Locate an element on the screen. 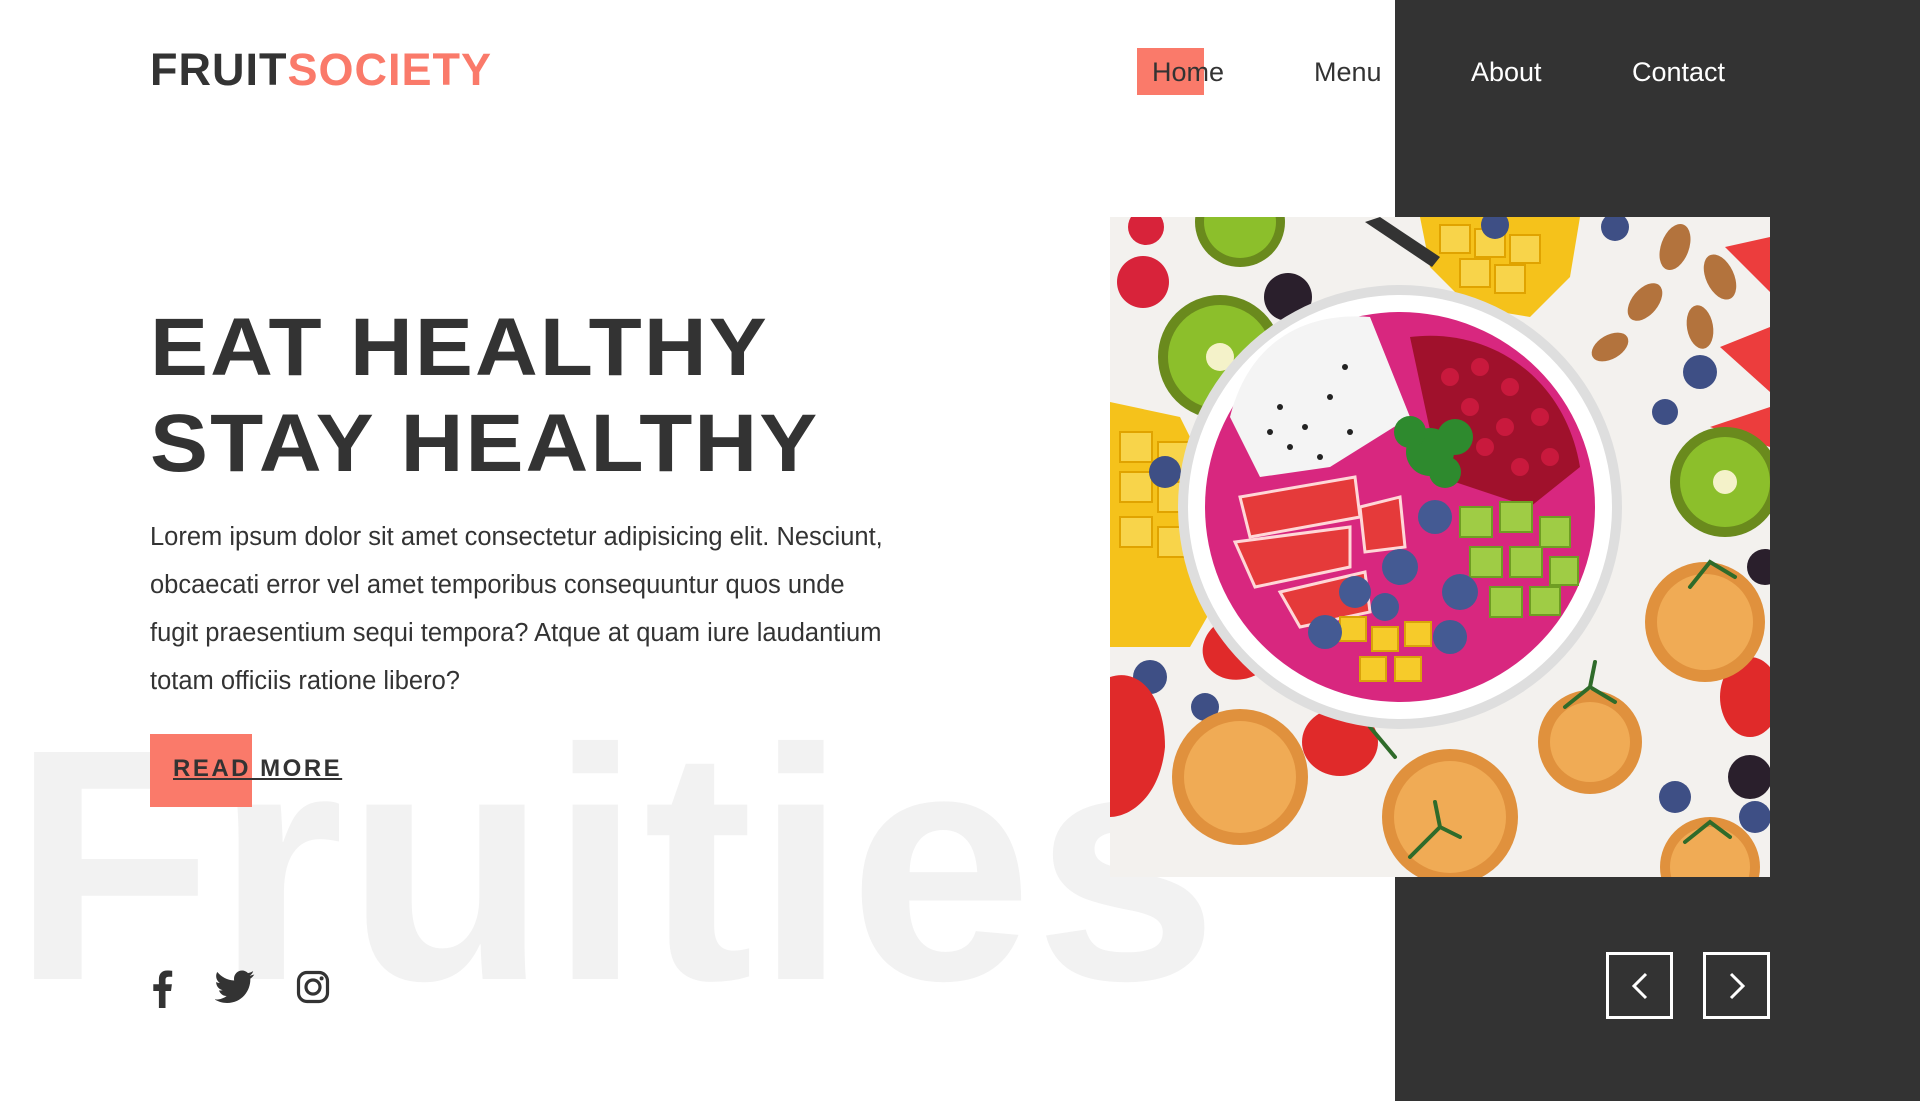 The width and height of the screenshot is (1920, 1101). carousel-next-button is located at coordinates (1736, 985).